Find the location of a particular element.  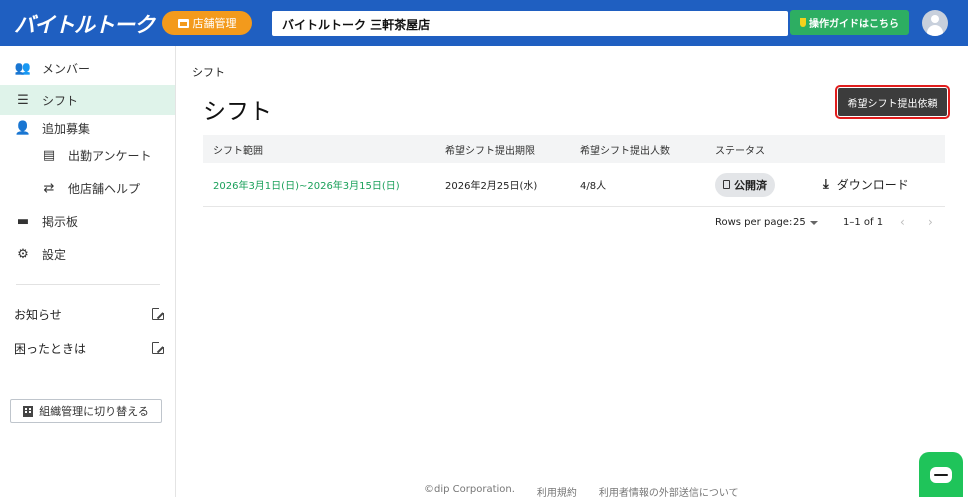

sidebar-item-label: 出勤アンケート is located at coordinates (110, 155).